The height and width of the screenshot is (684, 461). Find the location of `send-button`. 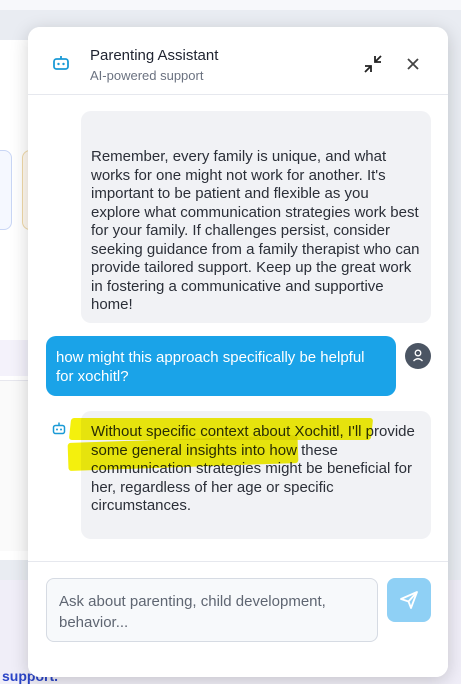

send-button is located at coordinates (409, 600).